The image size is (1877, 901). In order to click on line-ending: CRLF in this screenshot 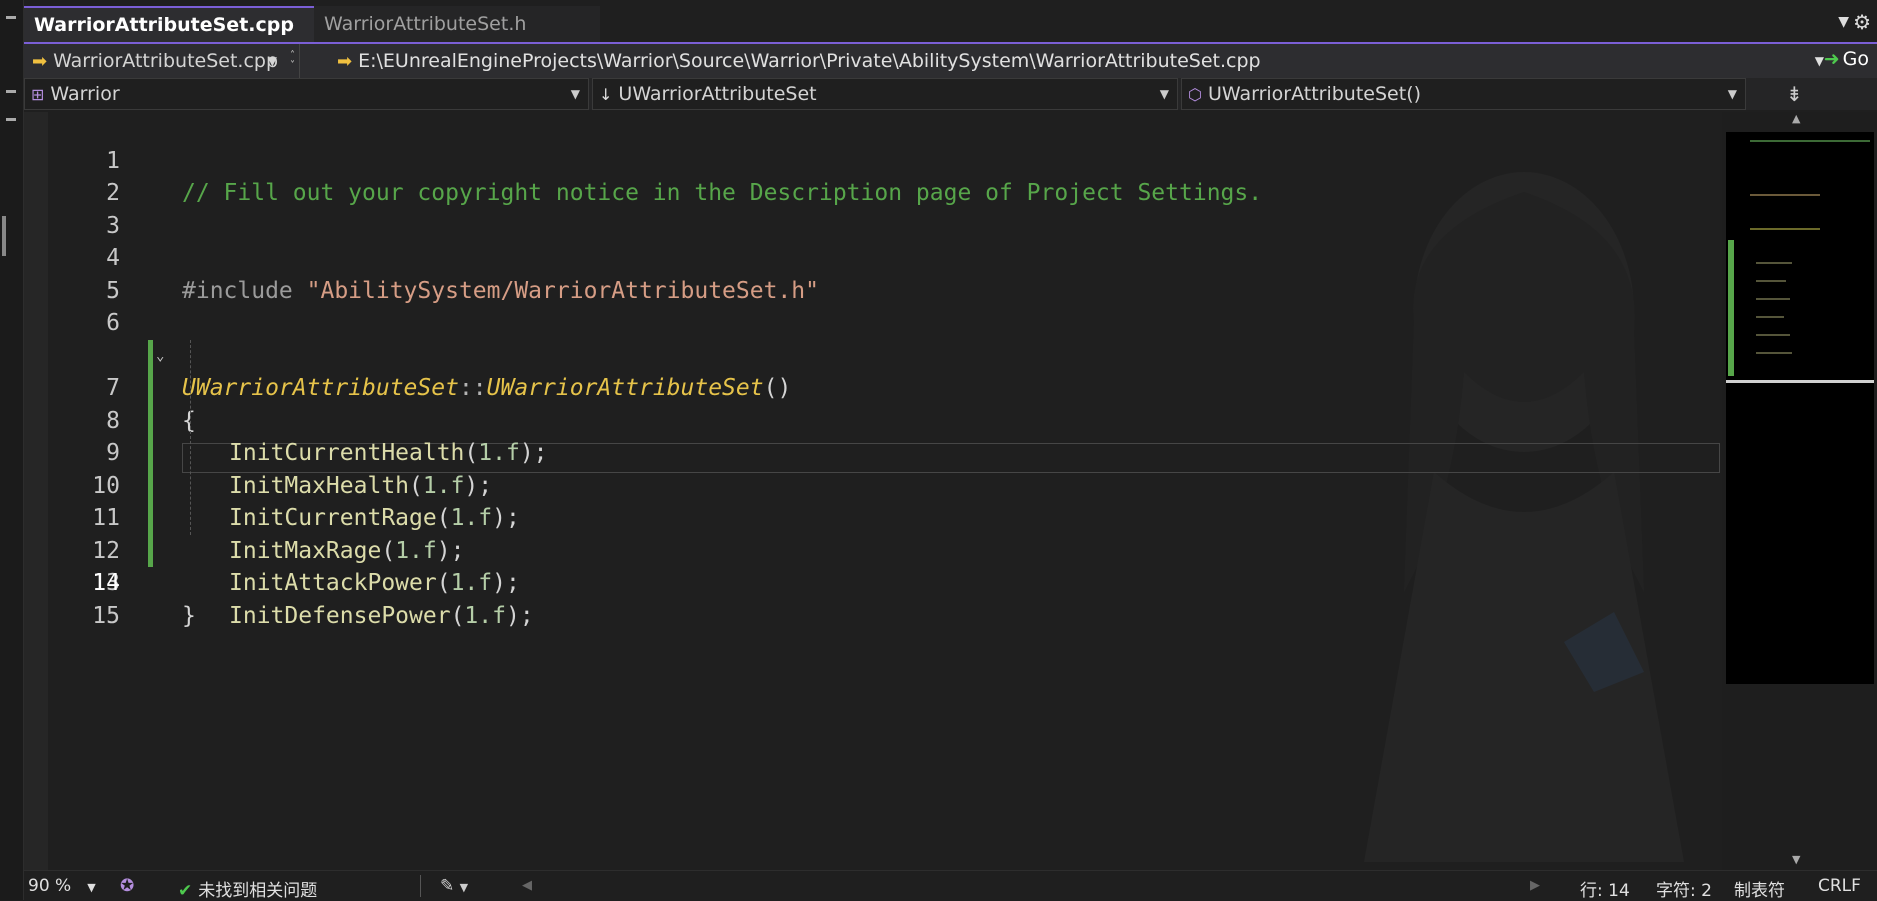, I will do `click(1839, 886)`.